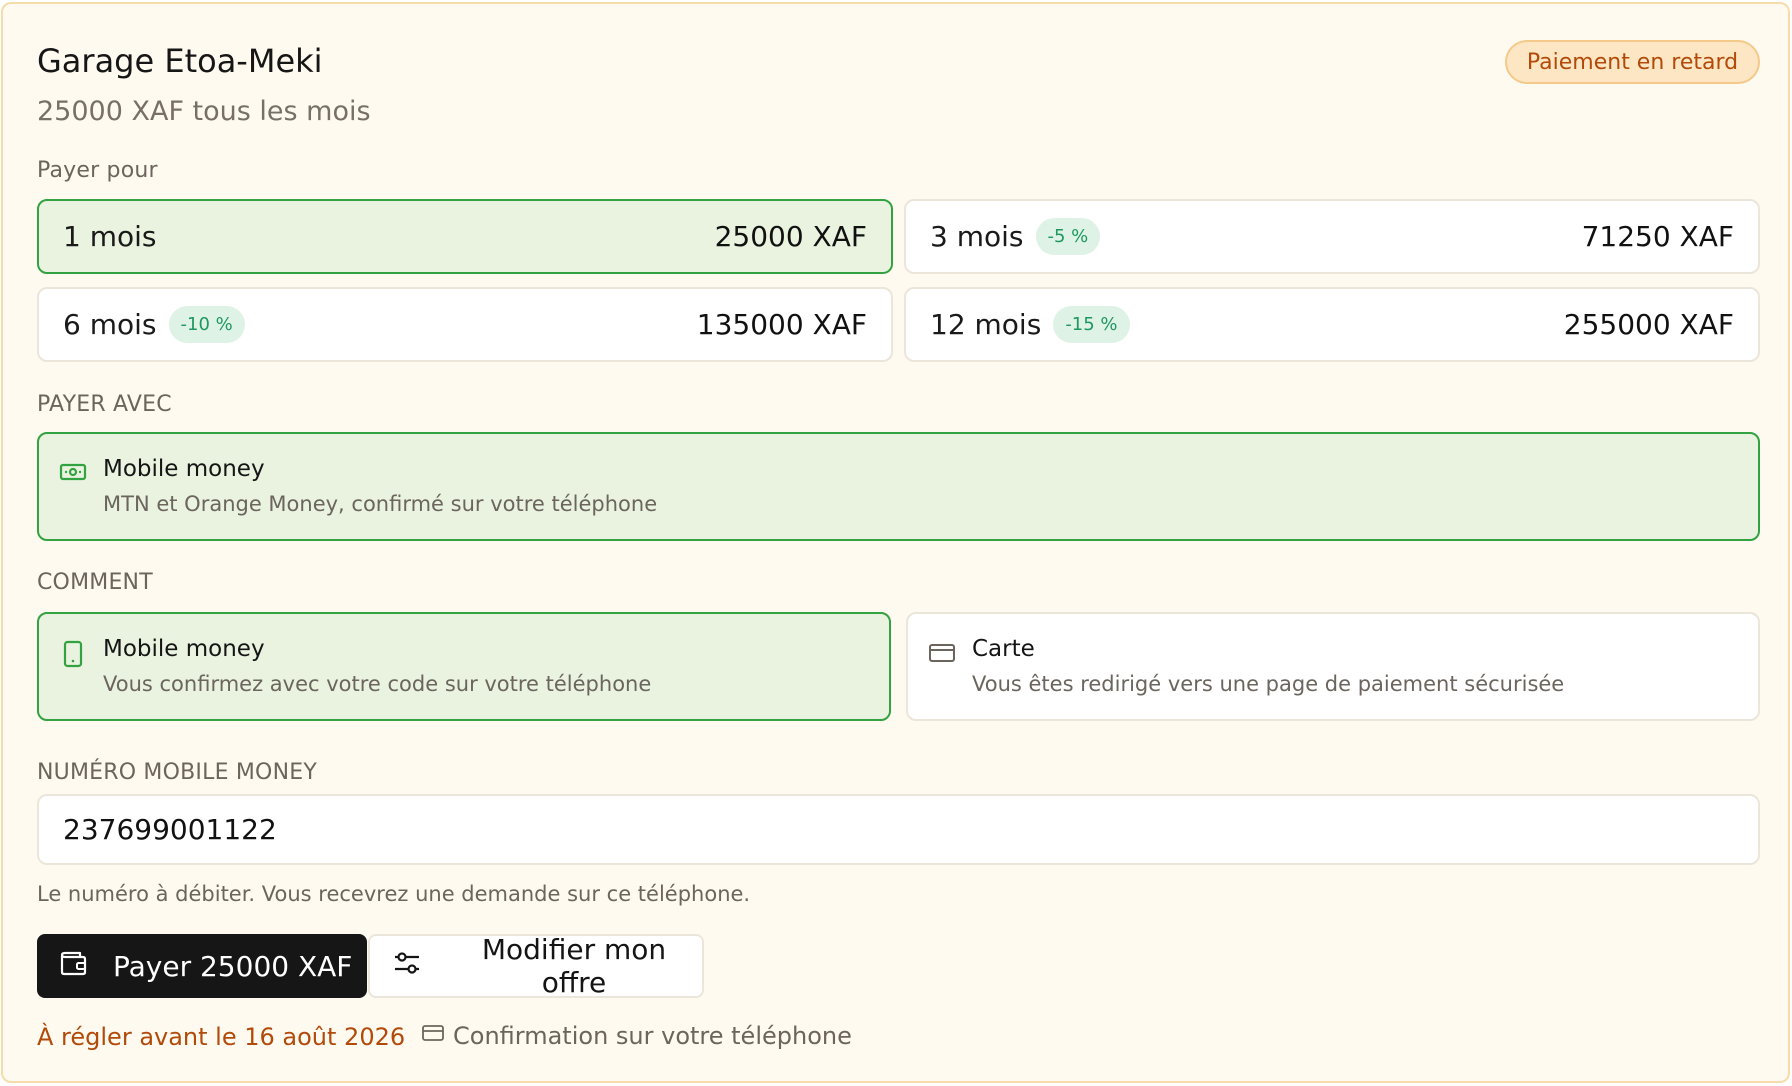 The height and width of the screenshot is (1086, 1792). Describe the element at coordinates (177, 772) in the screenshot. I see `phone-label: NUMÉRO MOBILE MONEY` at that location.